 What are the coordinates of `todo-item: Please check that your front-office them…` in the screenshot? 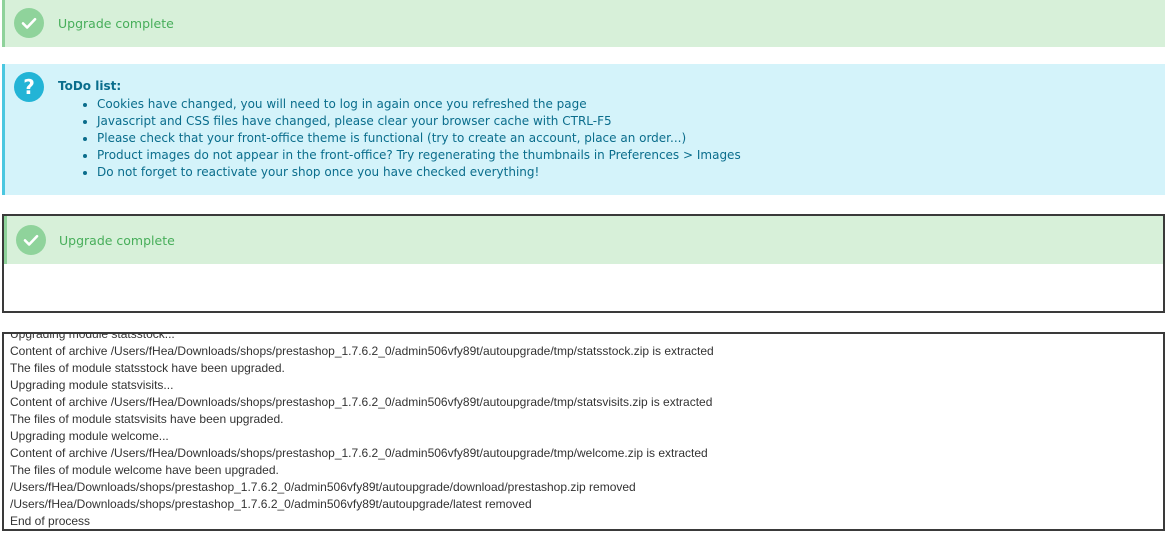 It's located at (419, 138).